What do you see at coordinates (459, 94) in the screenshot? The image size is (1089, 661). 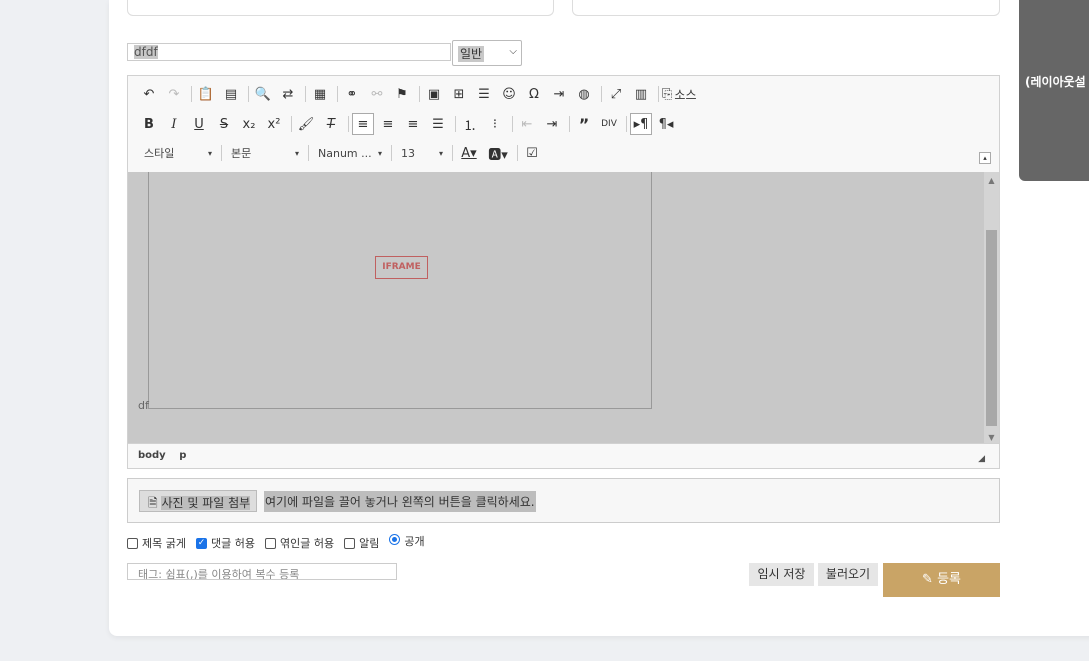 I see `table-icon: ⊞` at bounding box center [459, 94].